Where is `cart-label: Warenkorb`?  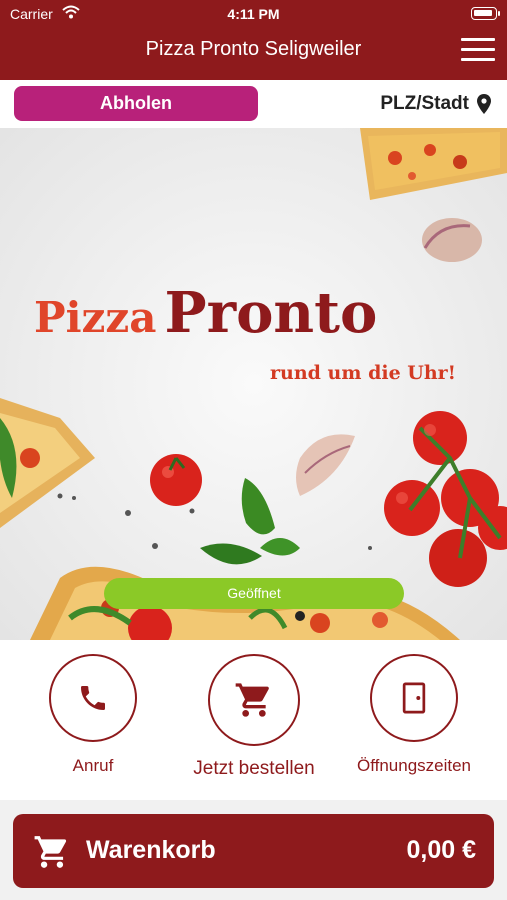
cart-label: Warenkorb is located at coordinates (151, 850).